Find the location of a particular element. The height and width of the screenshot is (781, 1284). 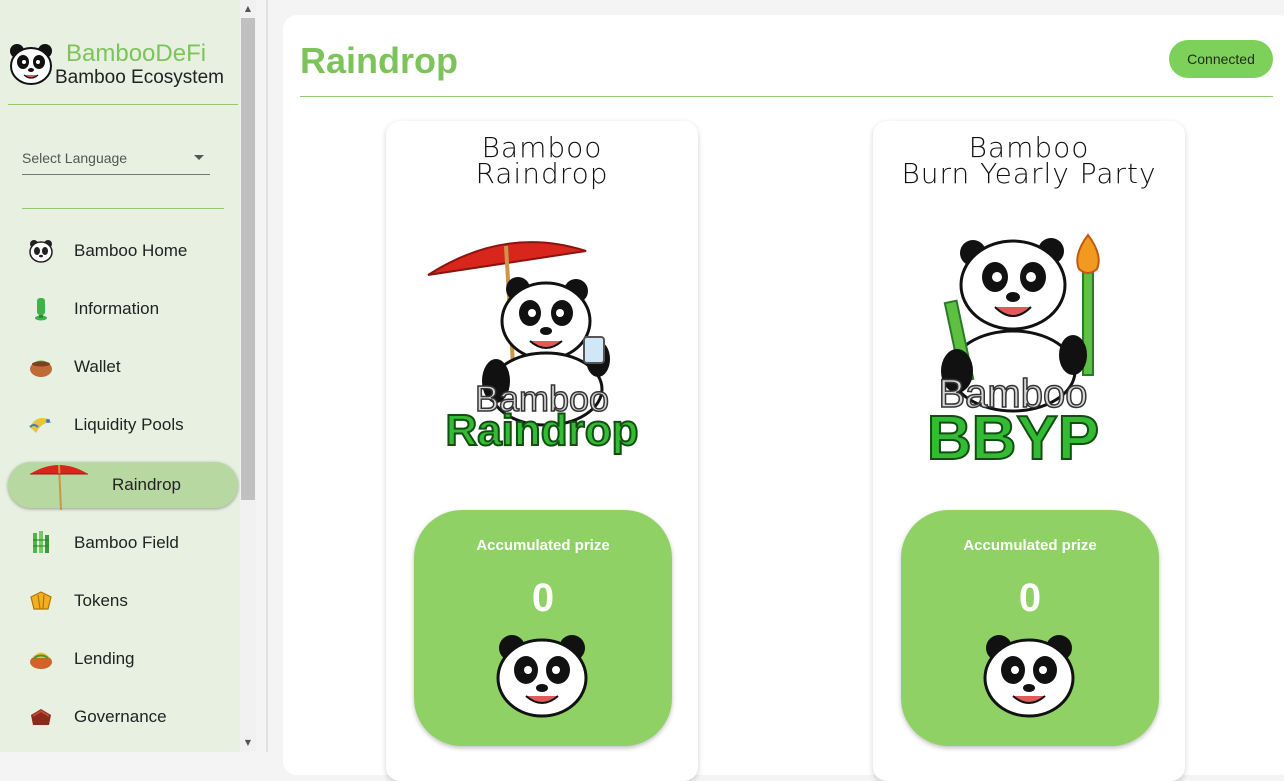

page-title: Raindrop is located at coordinates (379, 60).